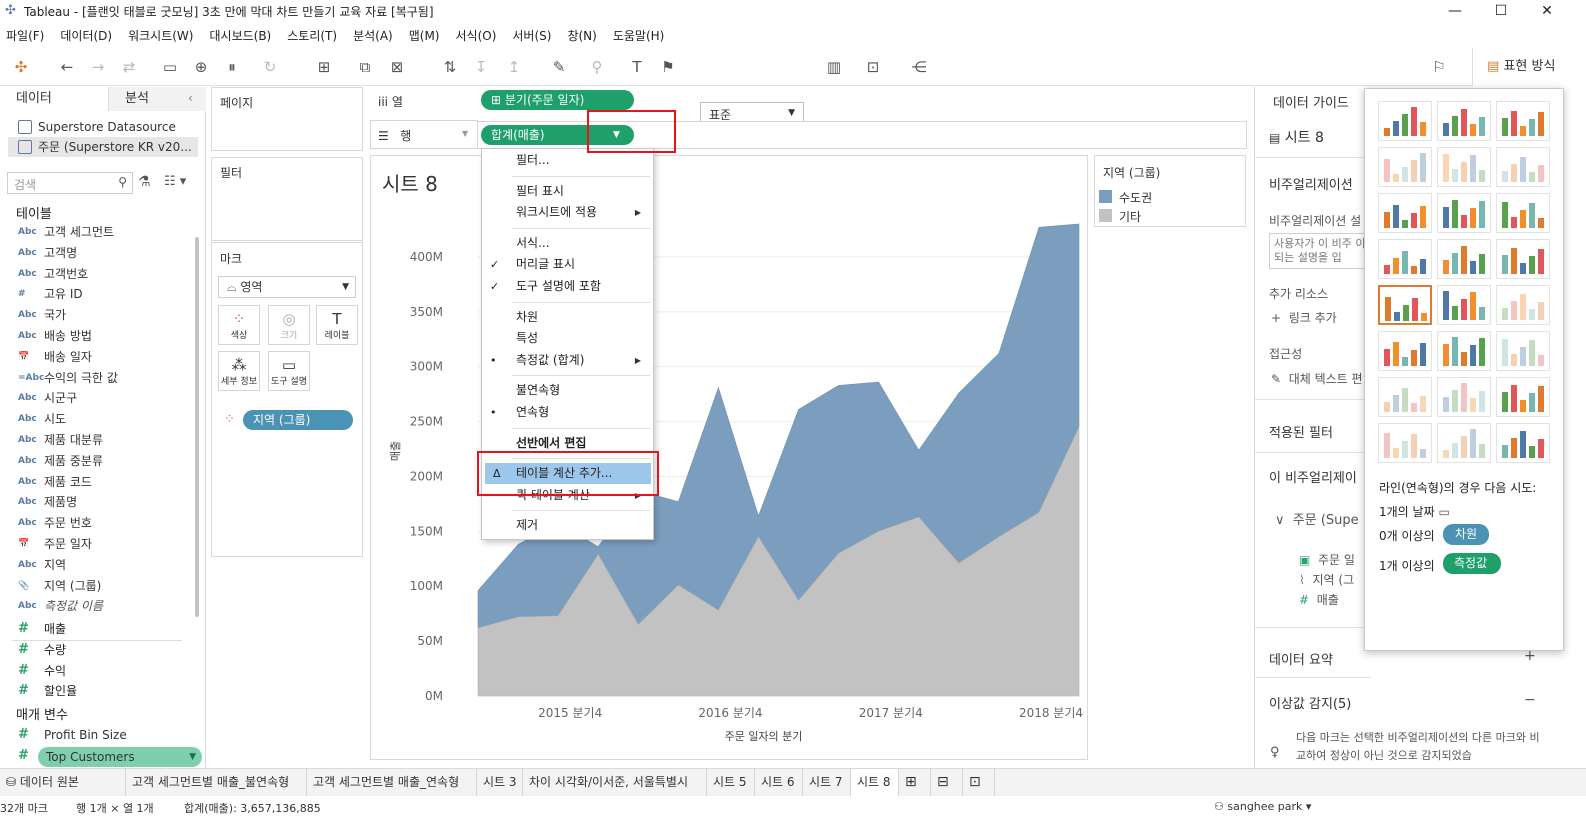  What do you see at coordinates (100, 586) in the screenshot?
I see `dimension-field: 📎 지역 (그룹)` at bounding box center [100, 586].